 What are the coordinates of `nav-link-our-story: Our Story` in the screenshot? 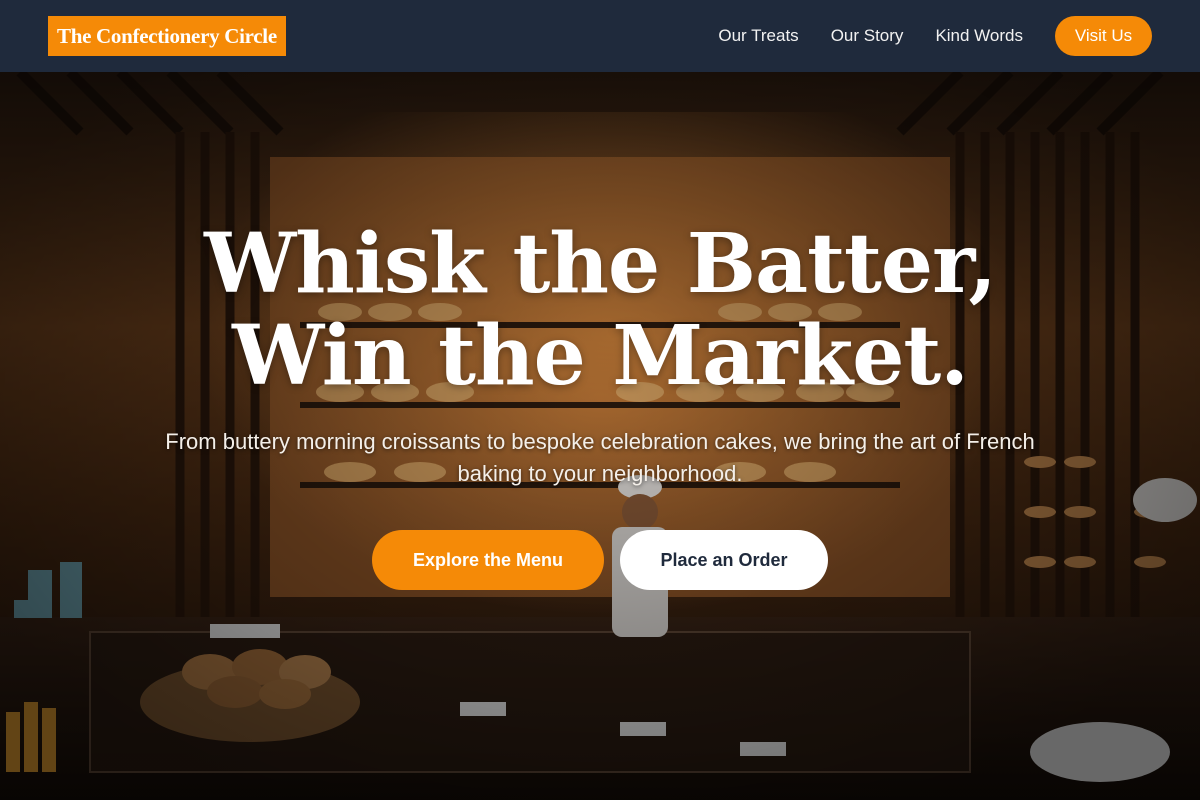 It's located at (867, 36).